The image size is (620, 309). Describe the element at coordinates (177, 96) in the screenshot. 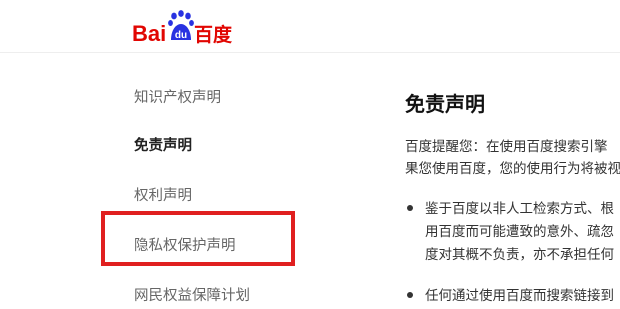

I see `sidebar-item-ip-statement: 知识产权声明` at that location.